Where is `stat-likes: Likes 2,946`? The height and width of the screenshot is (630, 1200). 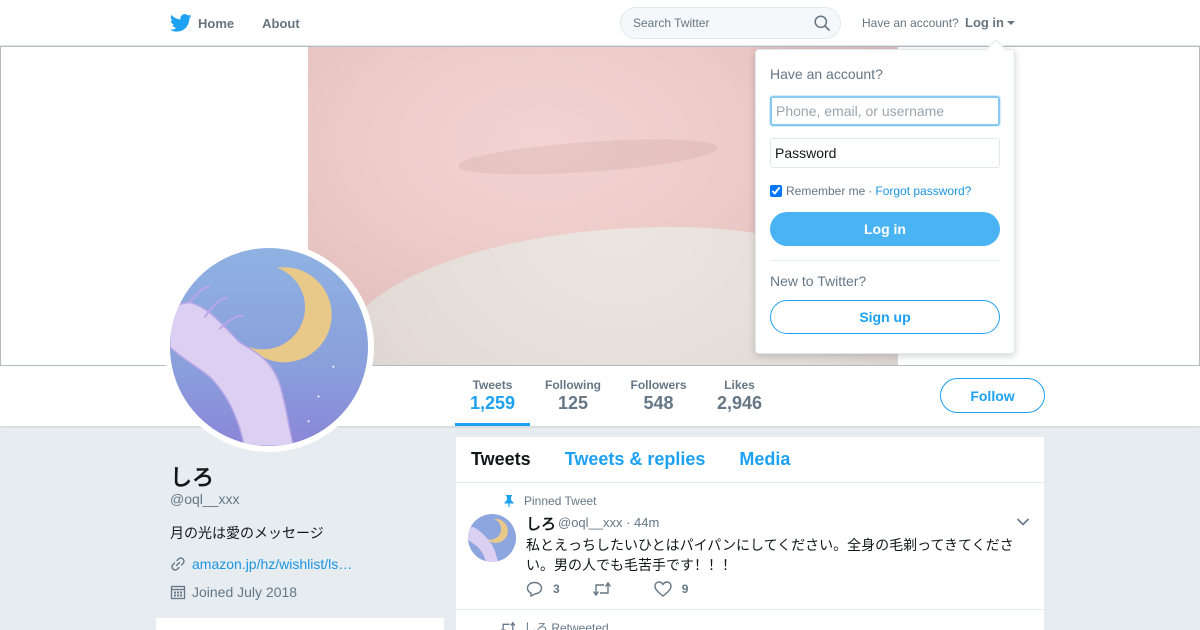 stat-likes: Likes 2,946 is located at coordinates (739, 396).